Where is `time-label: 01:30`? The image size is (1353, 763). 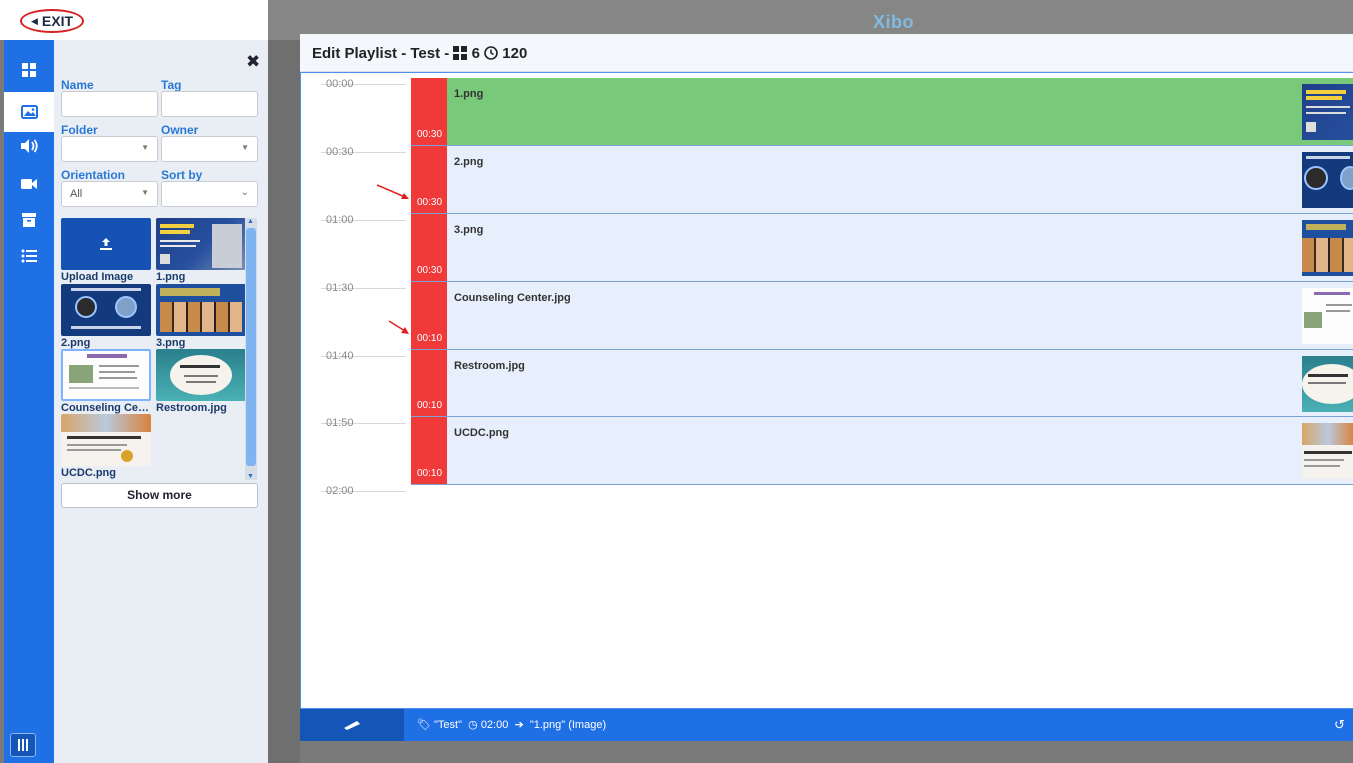 time-label: 01:30 is located at coordinates (340, 288).